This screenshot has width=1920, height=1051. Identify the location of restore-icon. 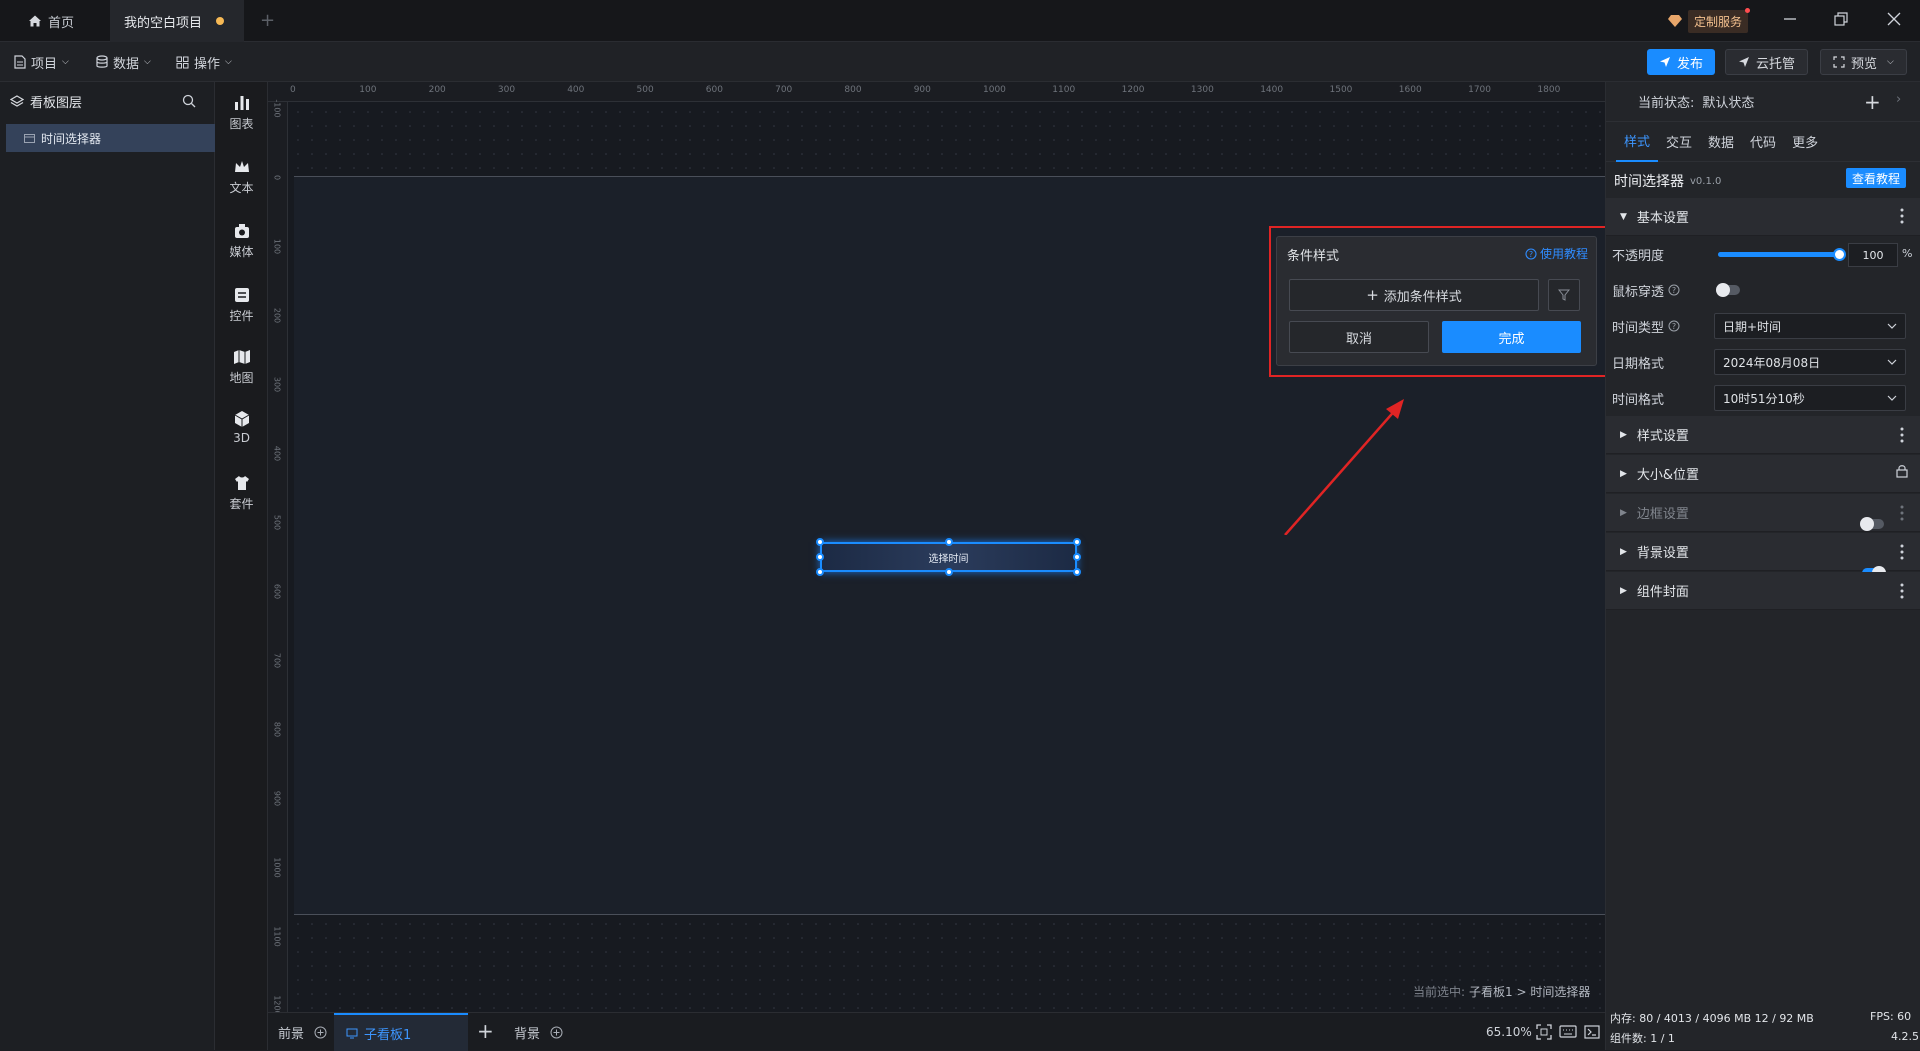
(1841, 19).